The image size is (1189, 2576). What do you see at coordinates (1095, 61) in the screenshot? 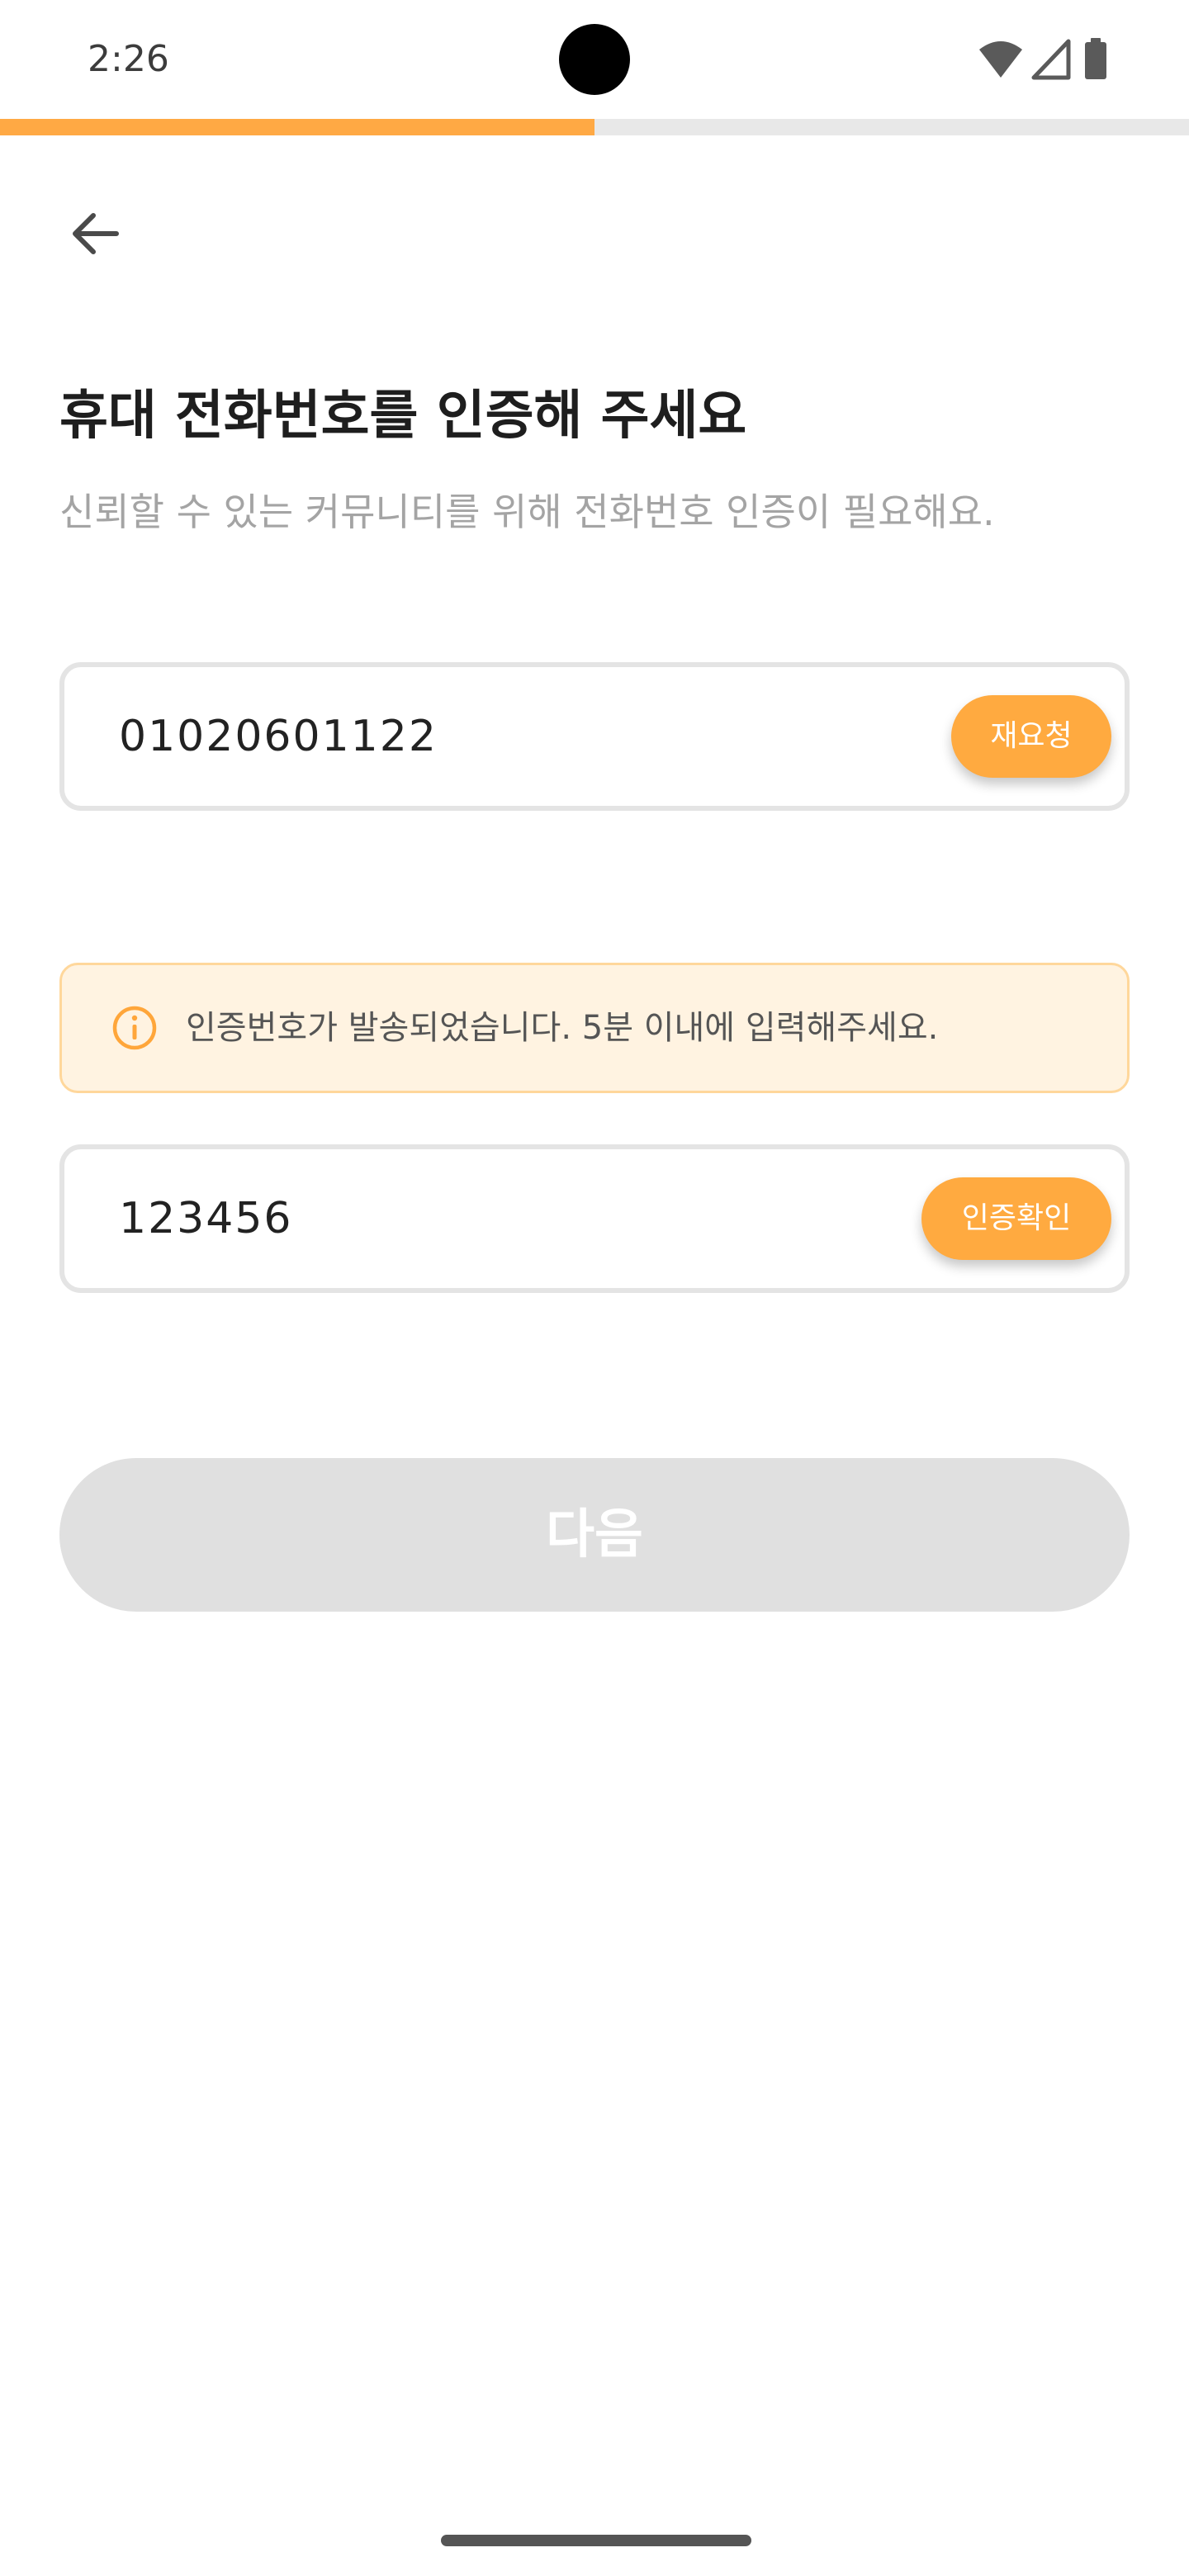
I see `battery-icon` at bounding box center [1095, 61].